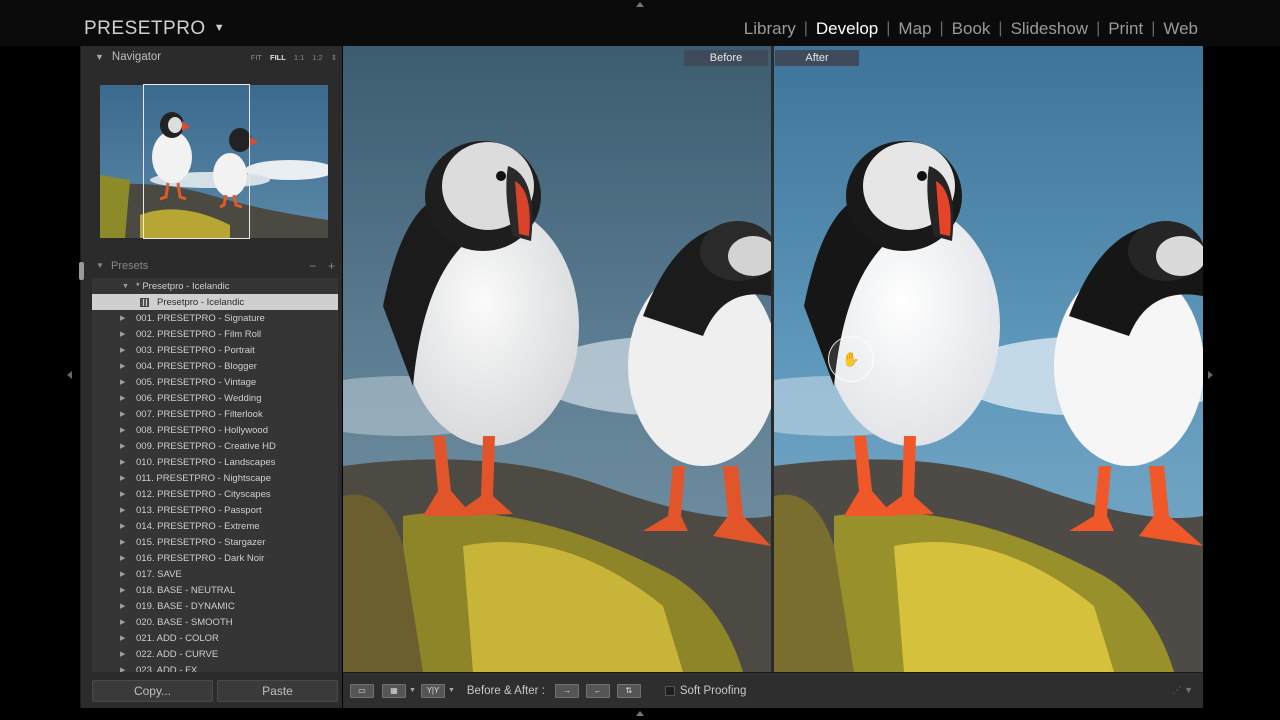 This screenshot has height=720, width=1280. I want to click on soft-proofing-checkbox, so click(669, 690).